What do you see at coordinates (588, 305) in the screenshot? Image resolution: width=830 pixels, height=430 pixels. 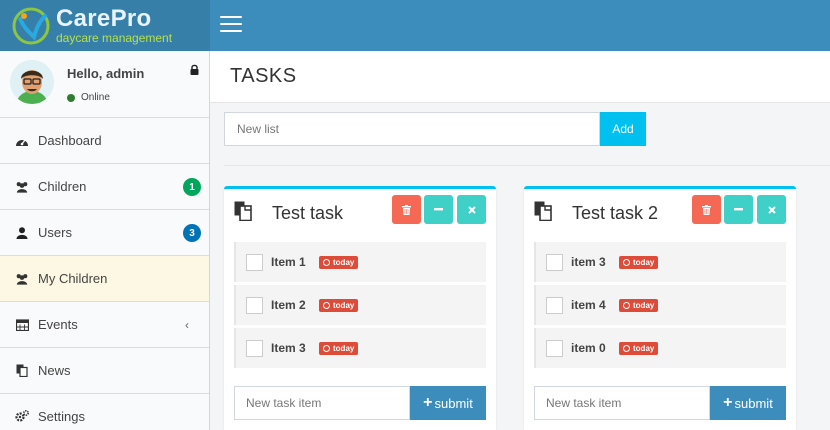 I see `item-label: item 4` at bounding box center [588, 305].